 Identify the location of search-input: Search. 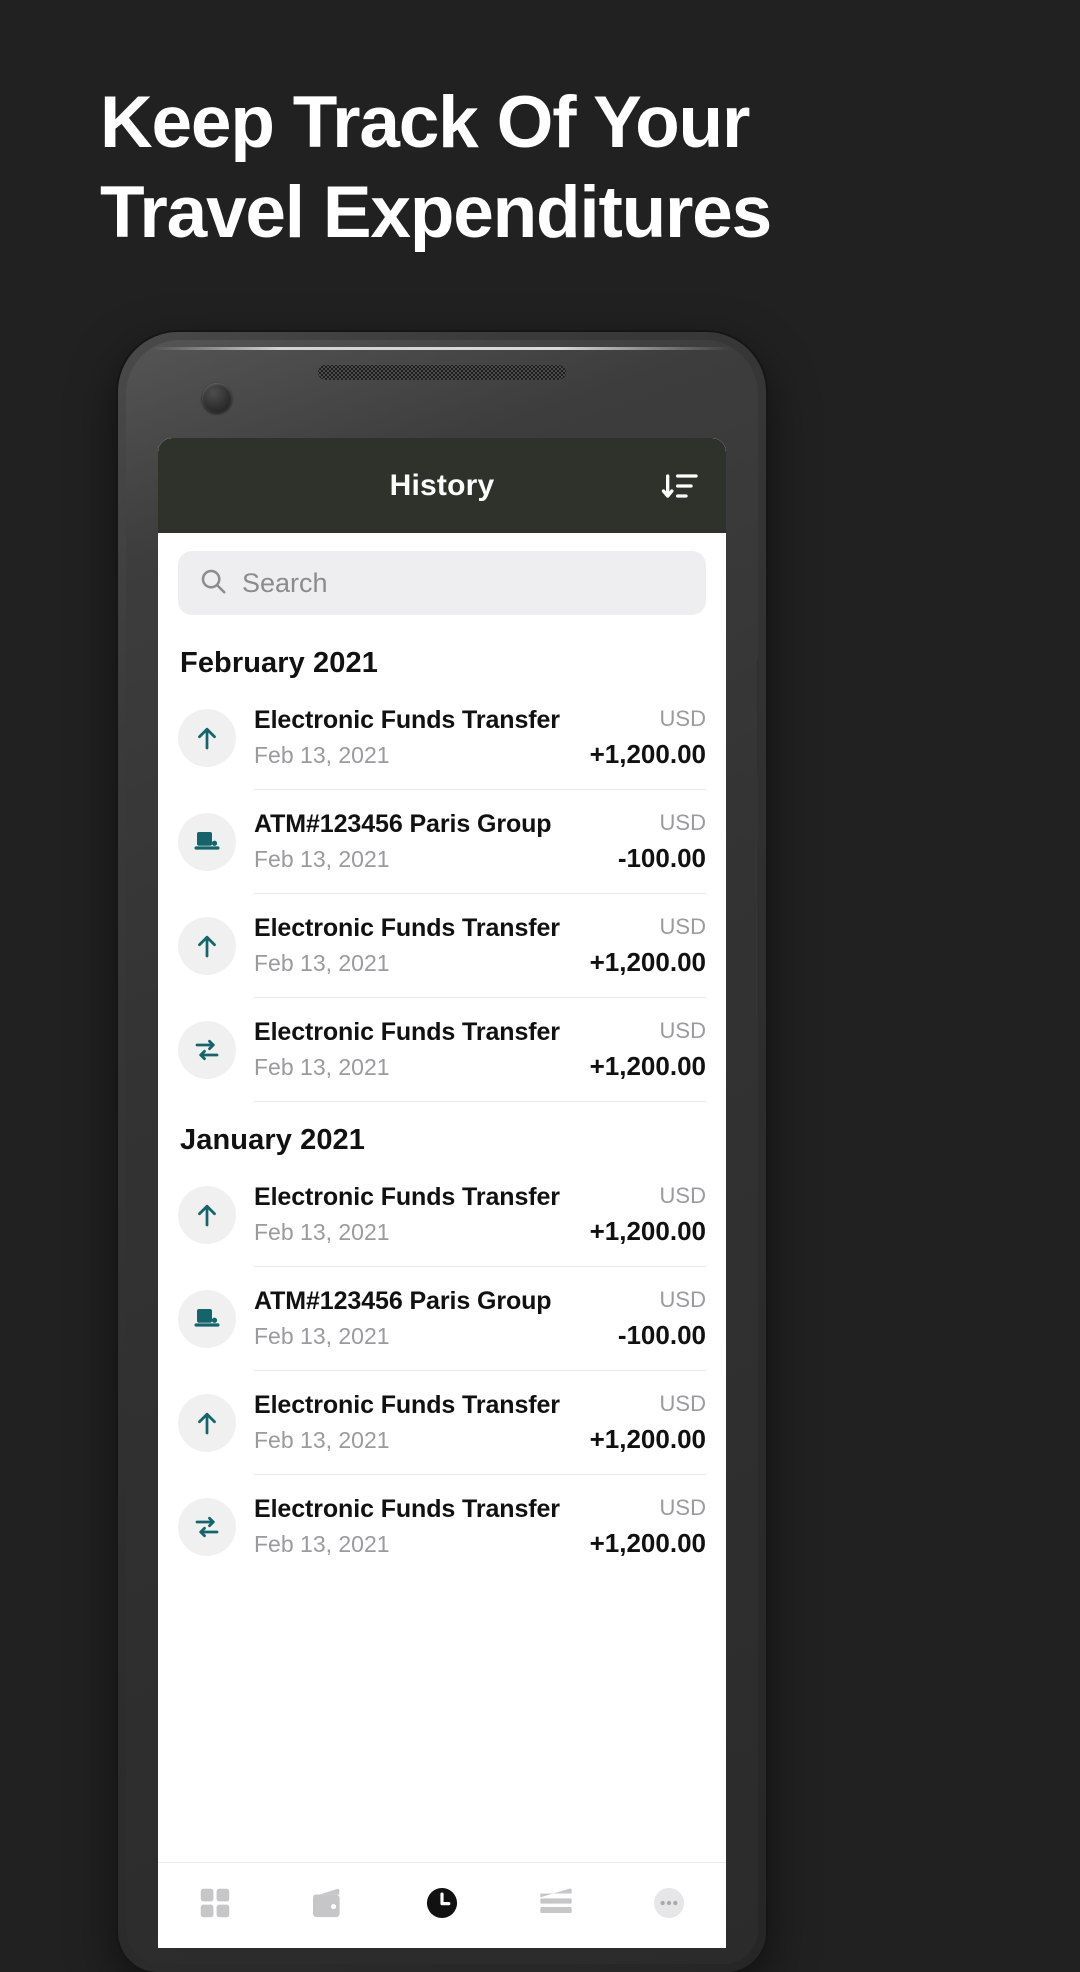
(442, 583).